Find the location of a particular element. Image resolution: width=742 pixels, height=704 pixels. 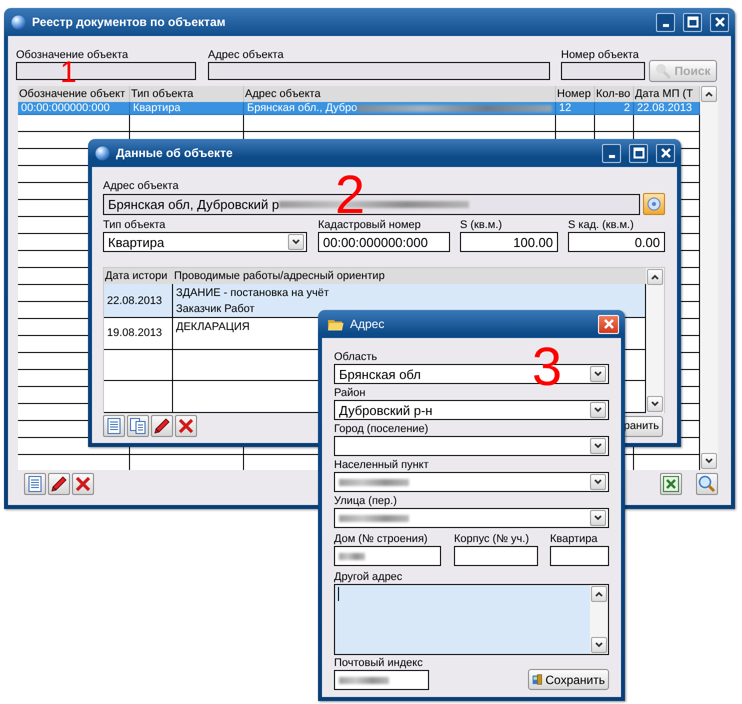

field-label: Город (поселение) is located at coordinates (382, 429).